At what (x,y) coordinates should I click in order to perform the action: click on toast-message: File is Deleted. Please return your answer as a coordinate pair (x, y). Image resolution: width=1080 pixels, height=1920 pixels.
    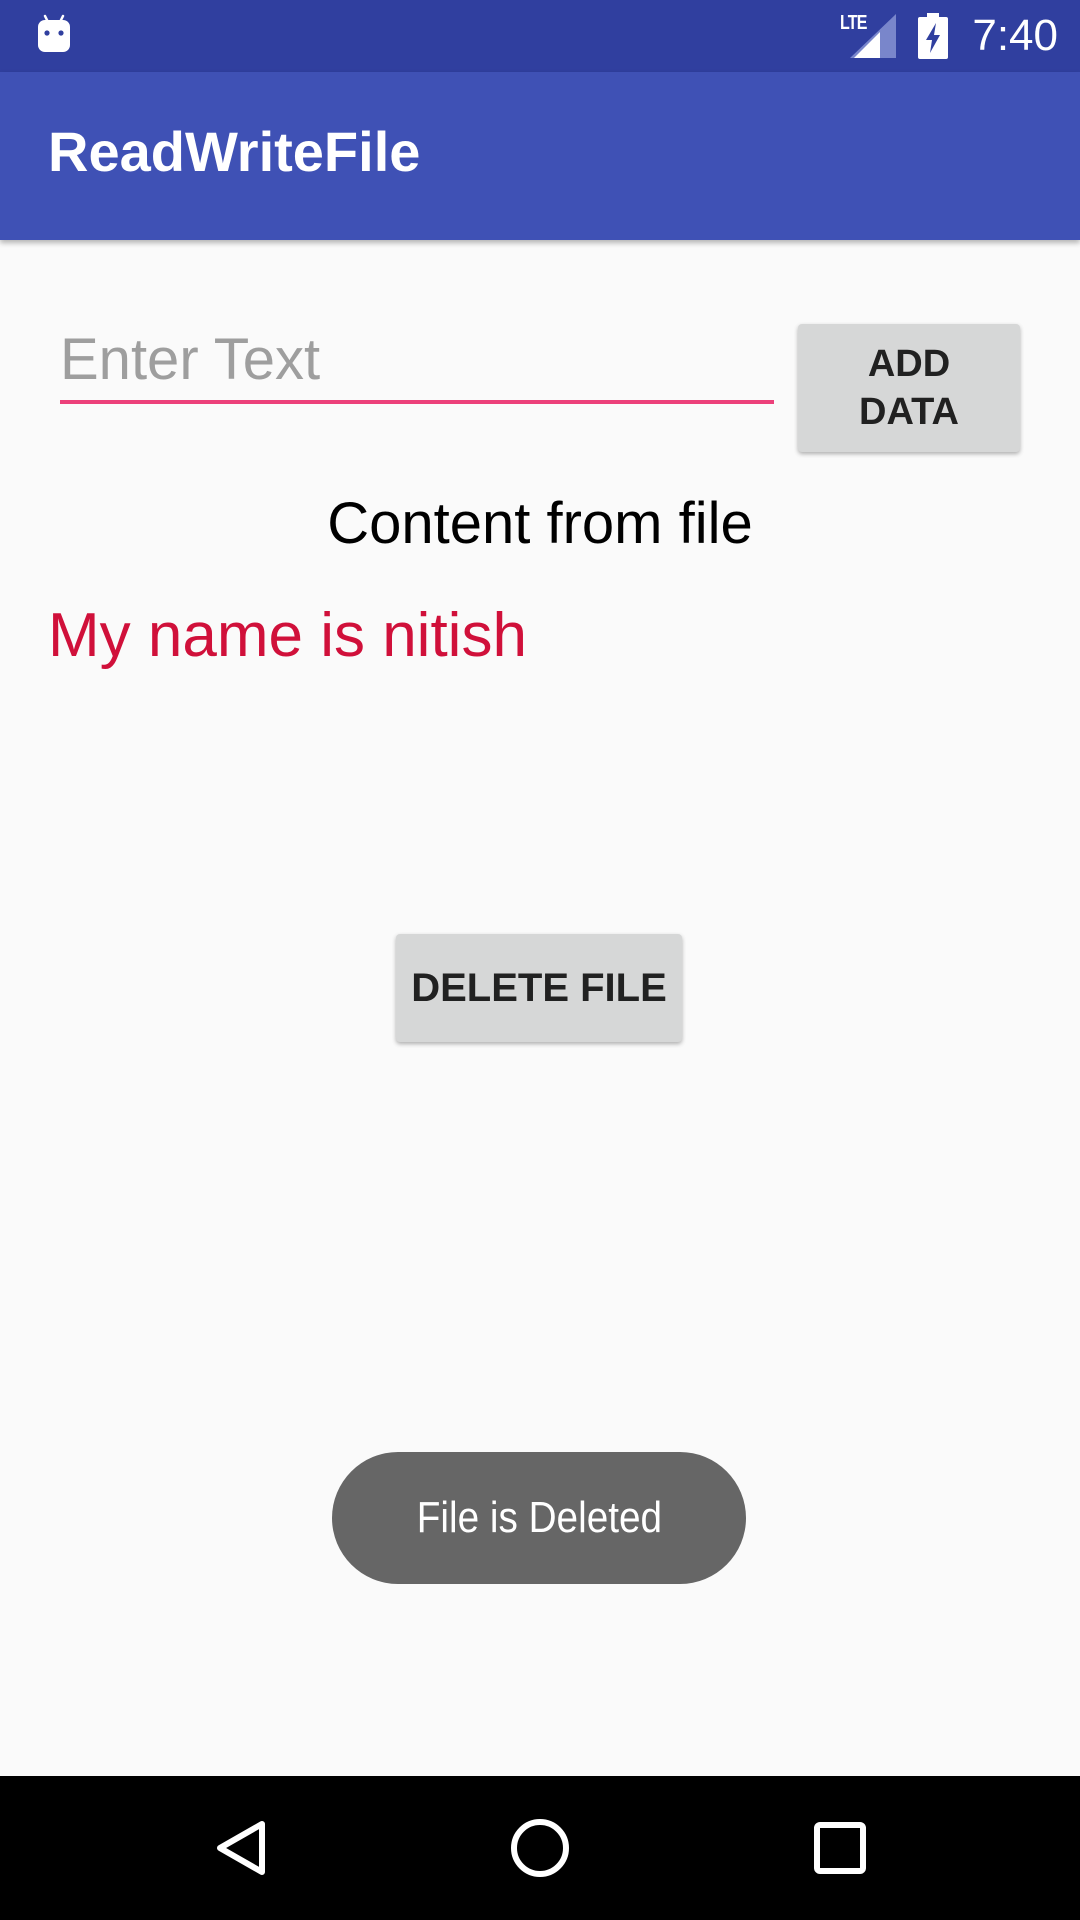
    Looking at the image, I should click on (539, 1517).